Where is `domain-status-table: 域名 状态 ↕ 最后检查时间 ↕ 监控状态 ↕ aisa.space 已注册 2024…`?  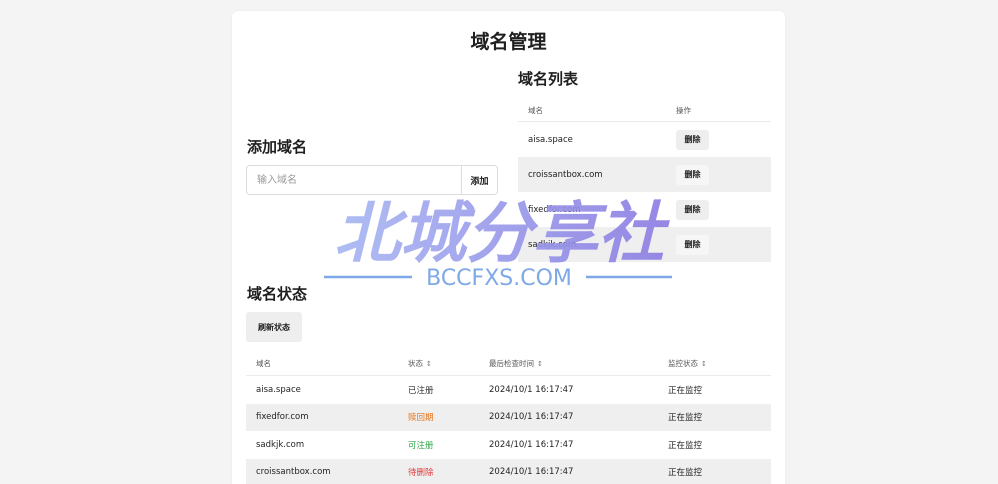
domain-status-table: 域名 状态 ↕ 最后检查时间 ↕ 监控状态 ↕ aisa.space 已注册 2024… is located at coordinates (508, 417).